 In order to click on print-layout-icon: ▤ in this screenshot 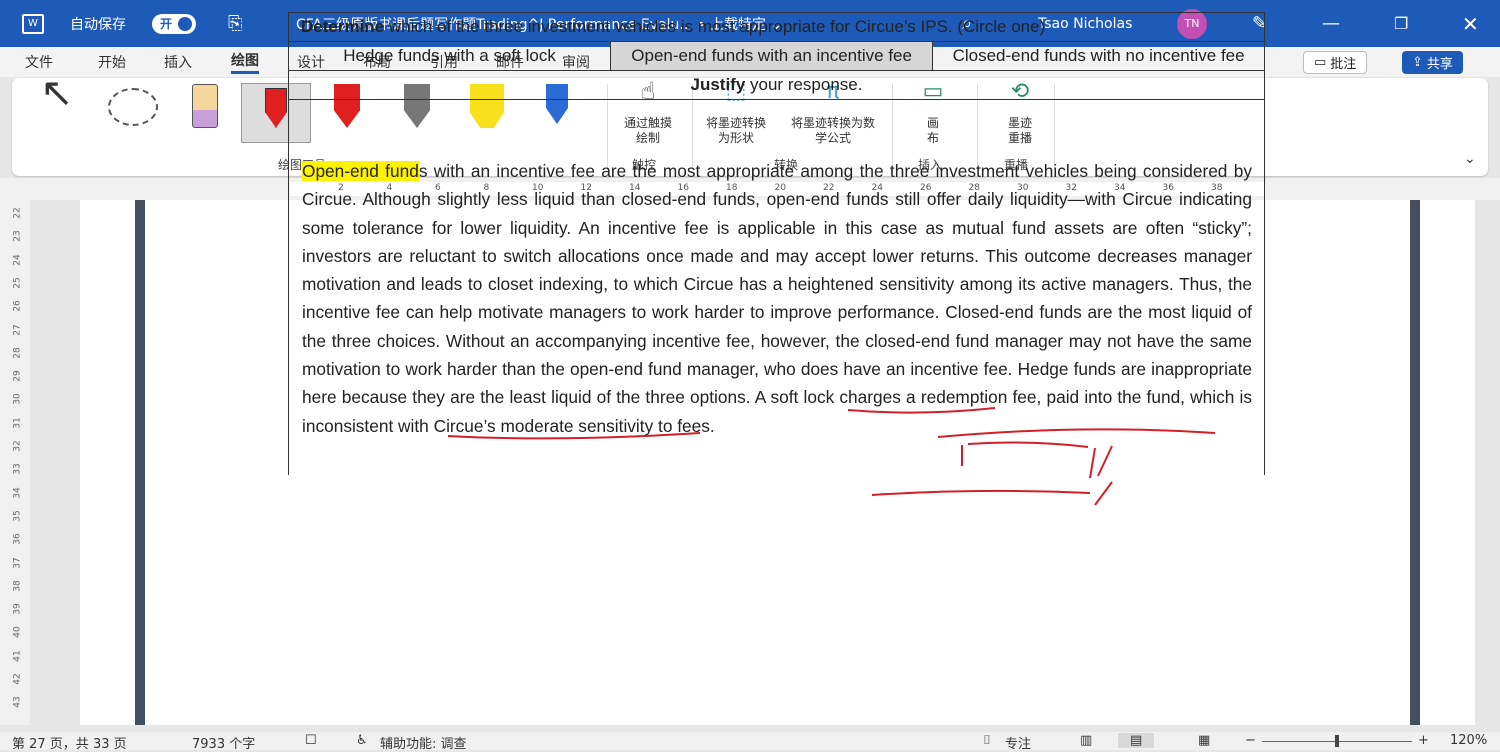, I will do `click(1136, 740)`.